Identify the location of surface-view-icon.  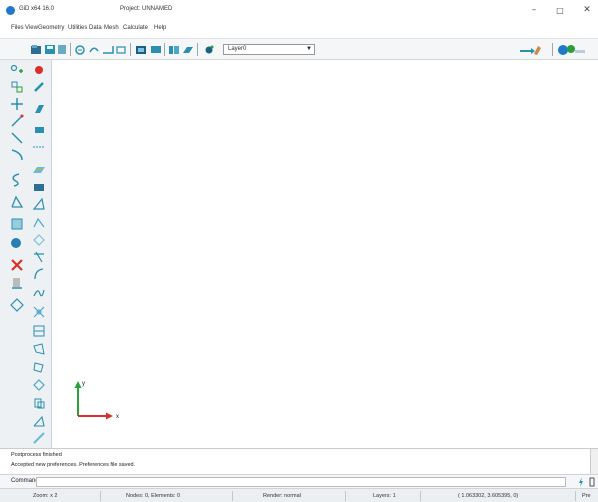
(188, 49).